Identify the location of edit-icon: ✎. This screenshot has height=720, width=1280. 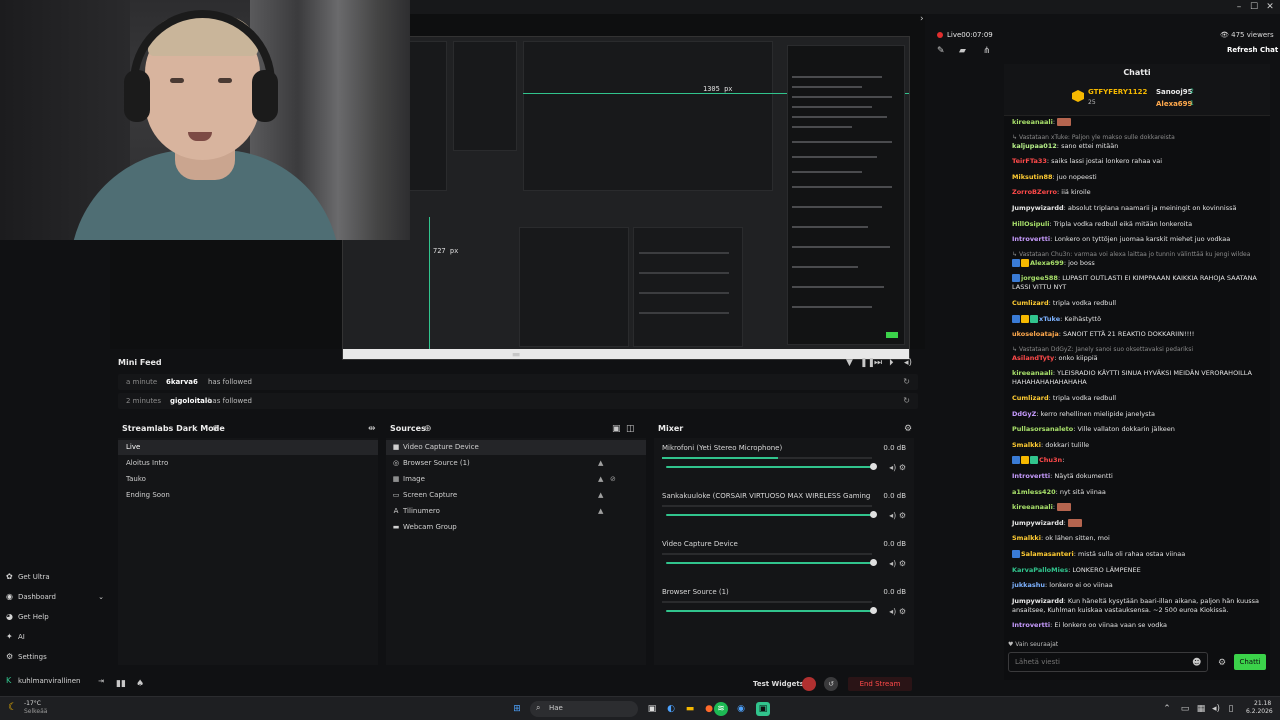
(941, 51).